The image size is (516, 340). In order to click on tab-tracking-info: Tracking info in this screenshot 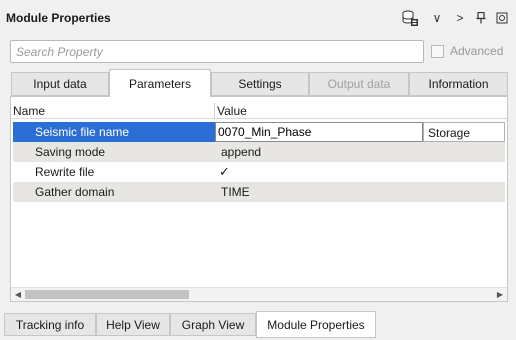, I will do `click(50, 324)`.